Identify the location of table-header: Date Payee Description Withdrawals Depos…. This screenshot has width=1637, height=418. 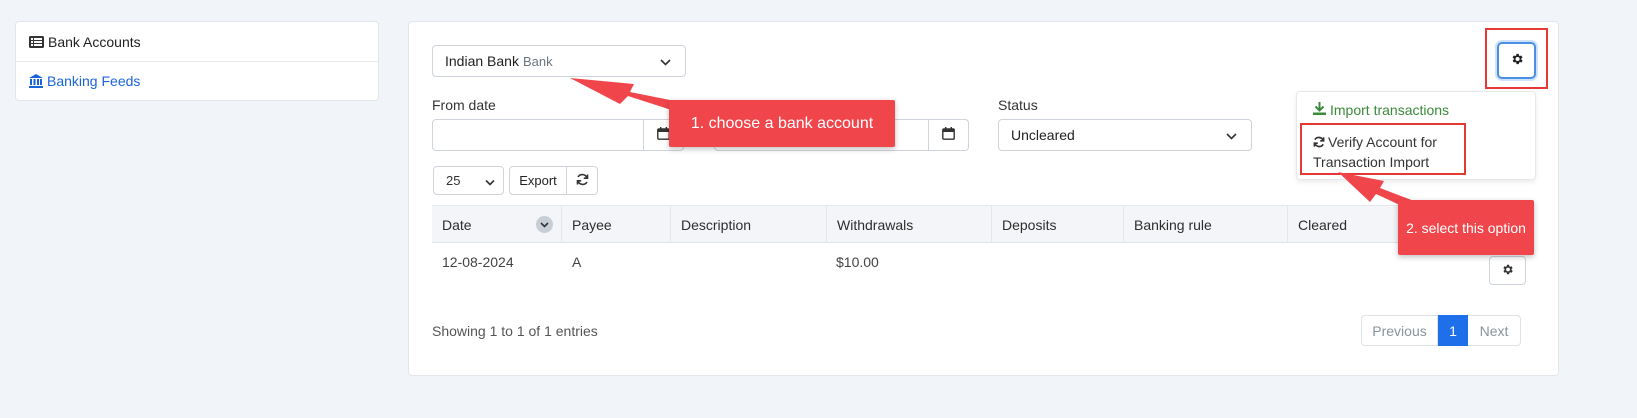
(981, 224).